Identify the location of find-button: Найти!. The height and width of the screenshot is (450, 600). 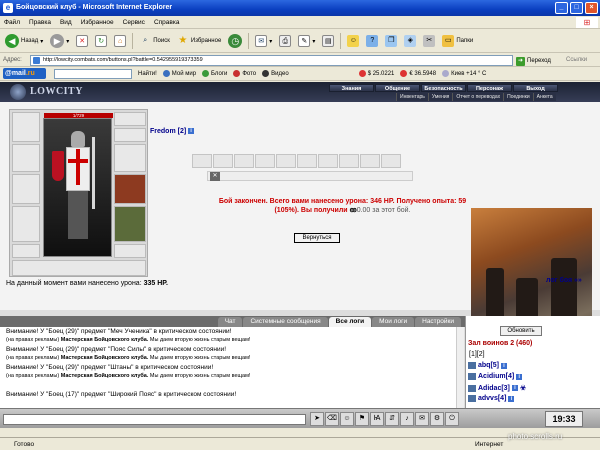
(147, 74).